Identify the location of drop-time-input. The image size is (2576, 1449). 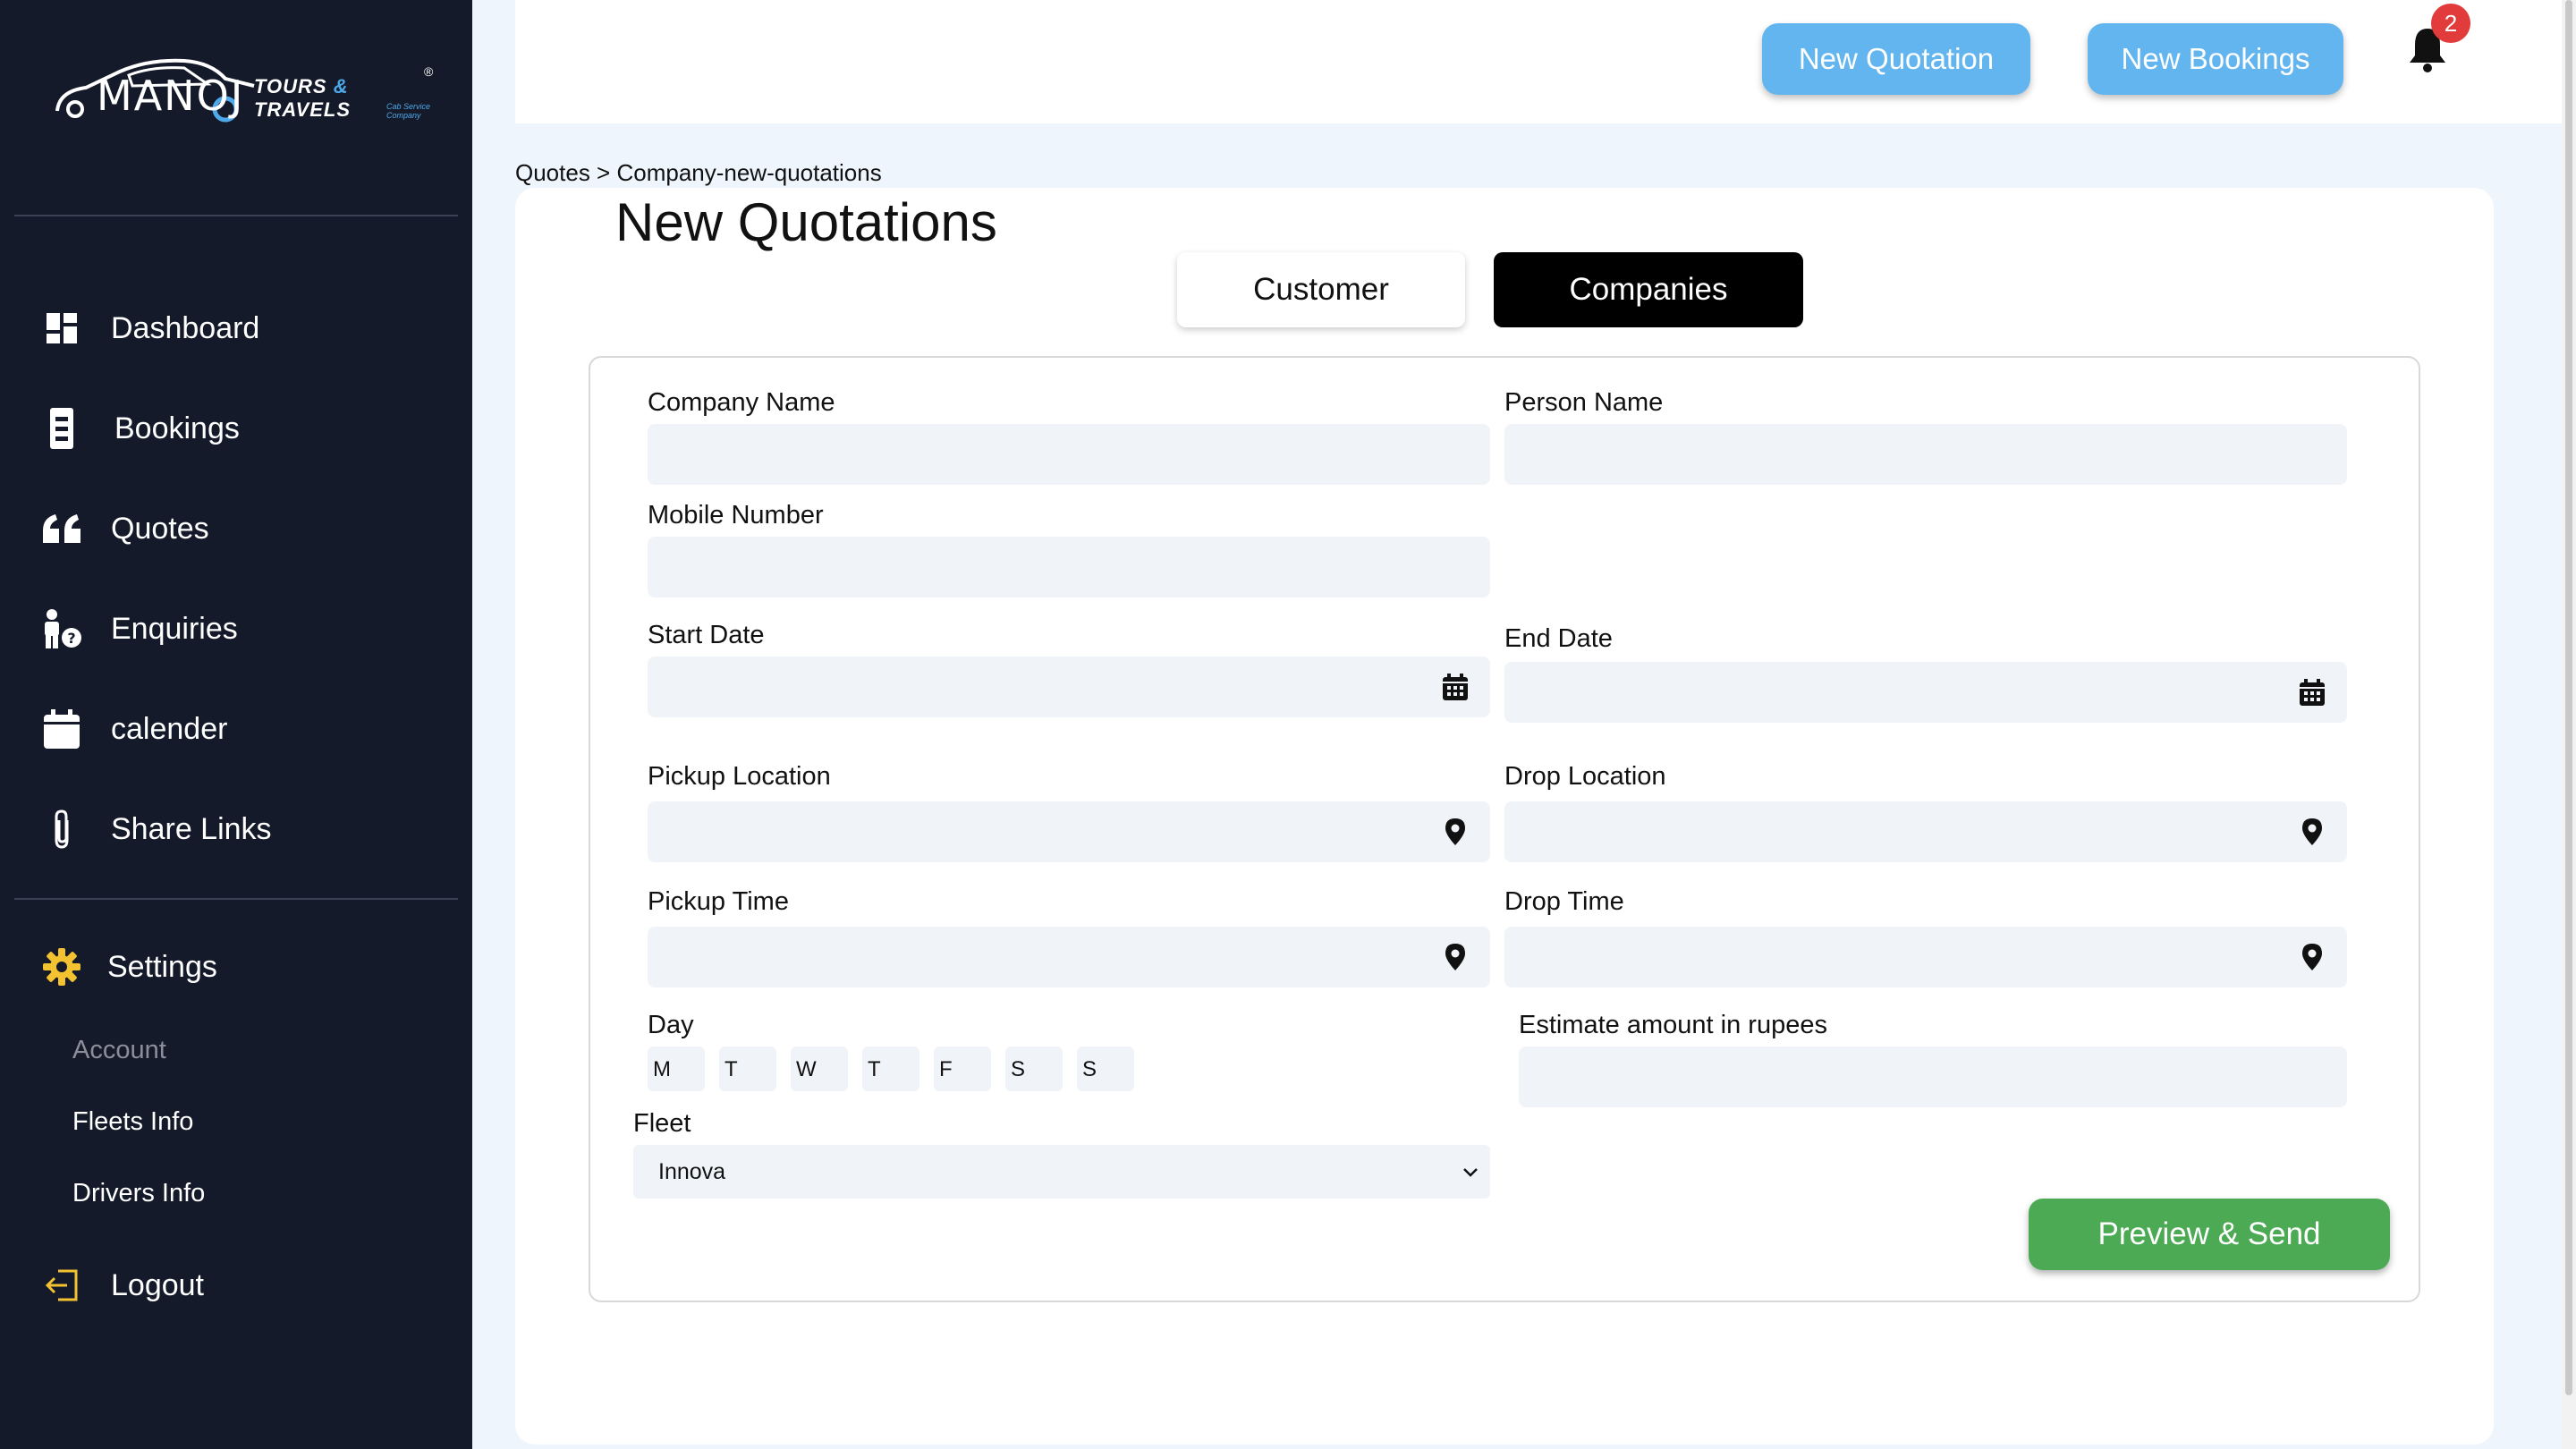
(1925, 957).